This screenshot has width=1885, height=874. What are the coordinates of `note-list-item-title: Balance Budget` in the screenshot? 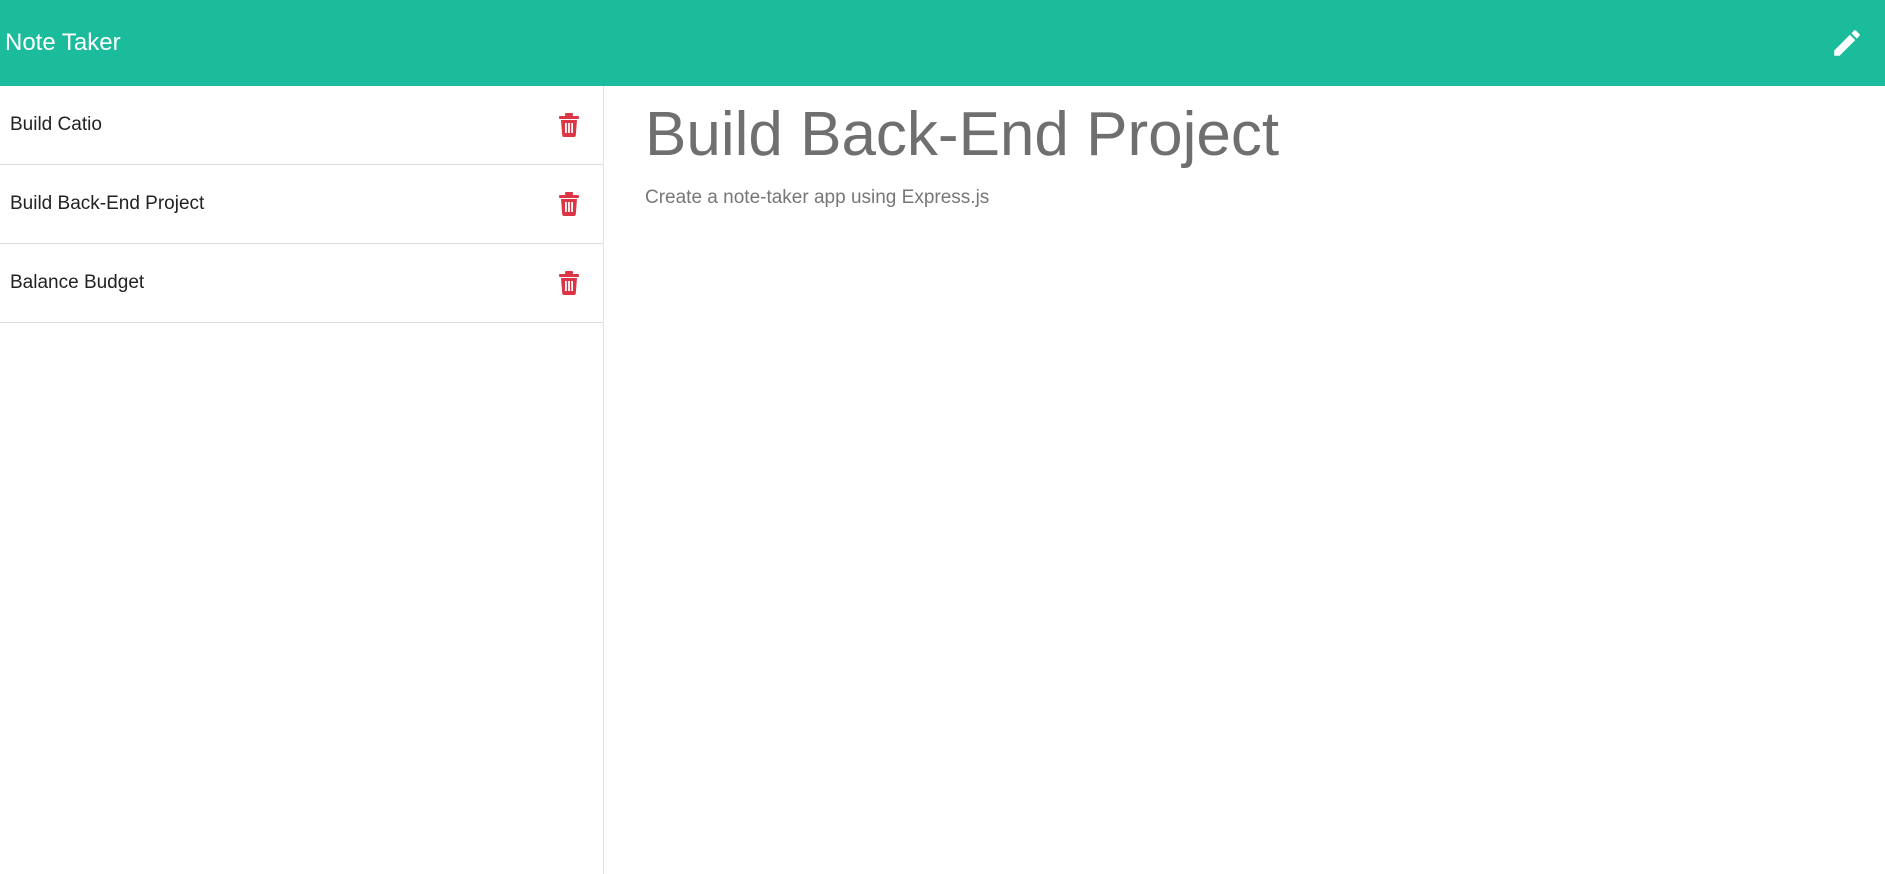 It's located at (77, 282).